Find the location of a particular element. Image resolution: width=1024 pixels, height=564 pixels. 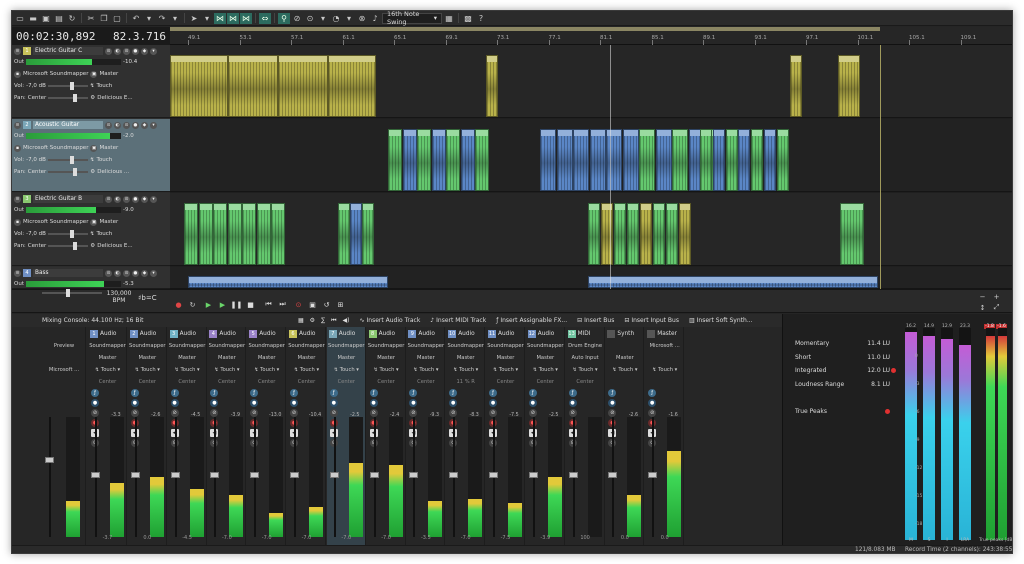

swing-dropdown: 16th Note Swing ▾ is located at coordinates (412, 18).